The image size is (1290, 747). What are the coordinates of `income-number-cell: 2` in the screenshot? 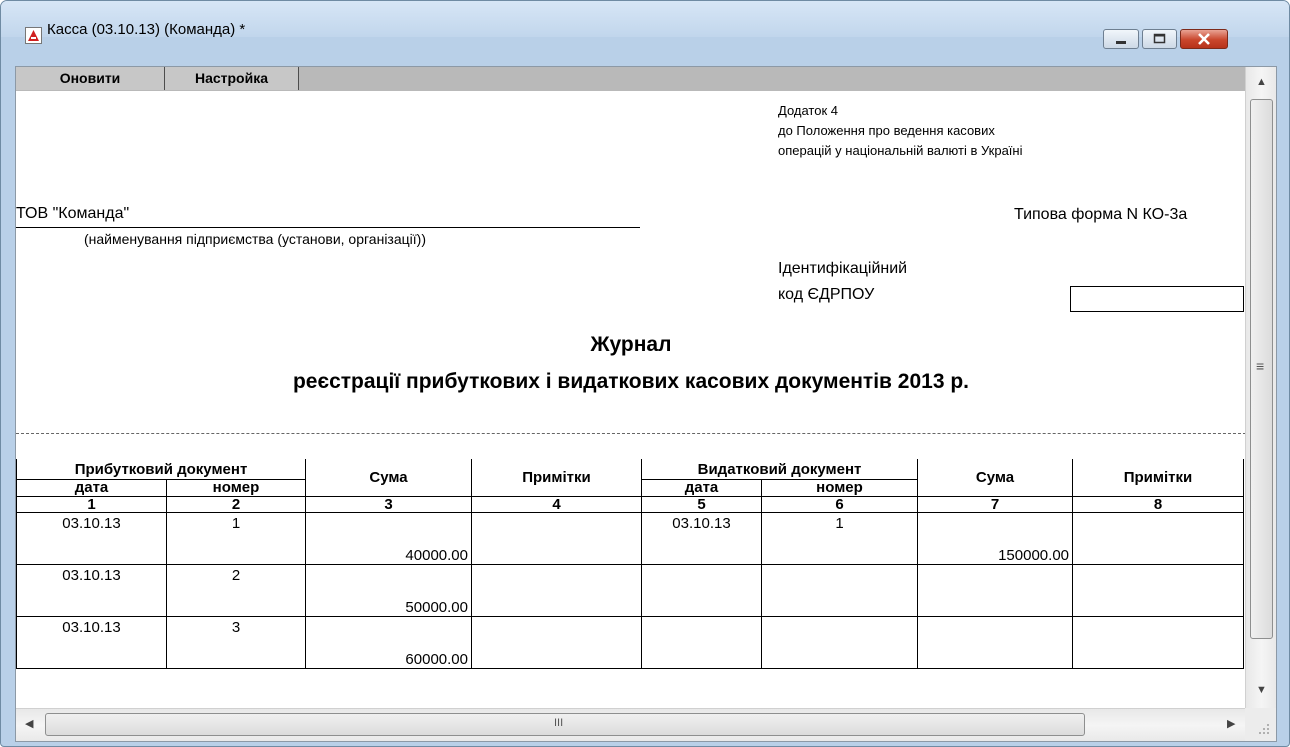 It's located at (236, 590).